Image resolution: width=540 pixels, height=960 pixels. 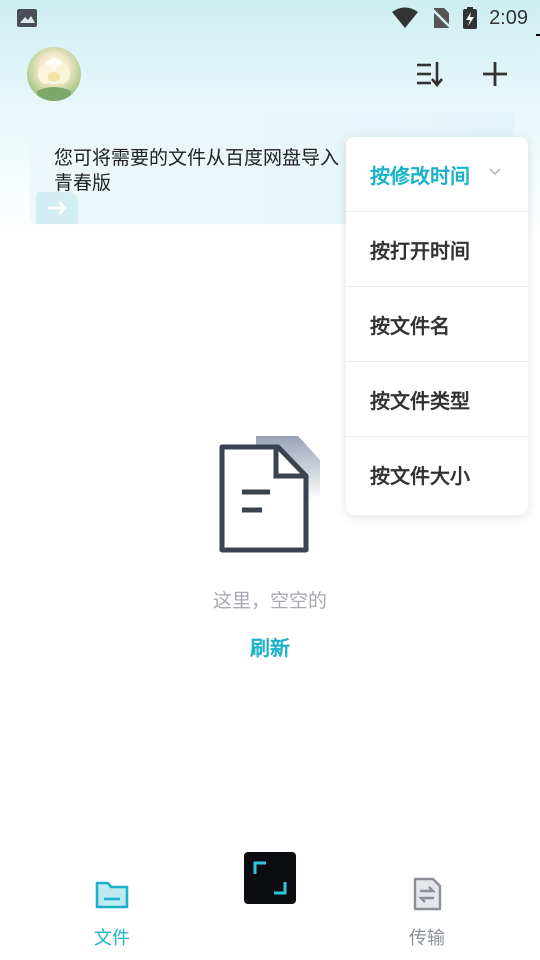 What do you see at coordinates (270, 18) in the screenshot?
I see `status-bar: 2:09` at bounding box center [270, 18].